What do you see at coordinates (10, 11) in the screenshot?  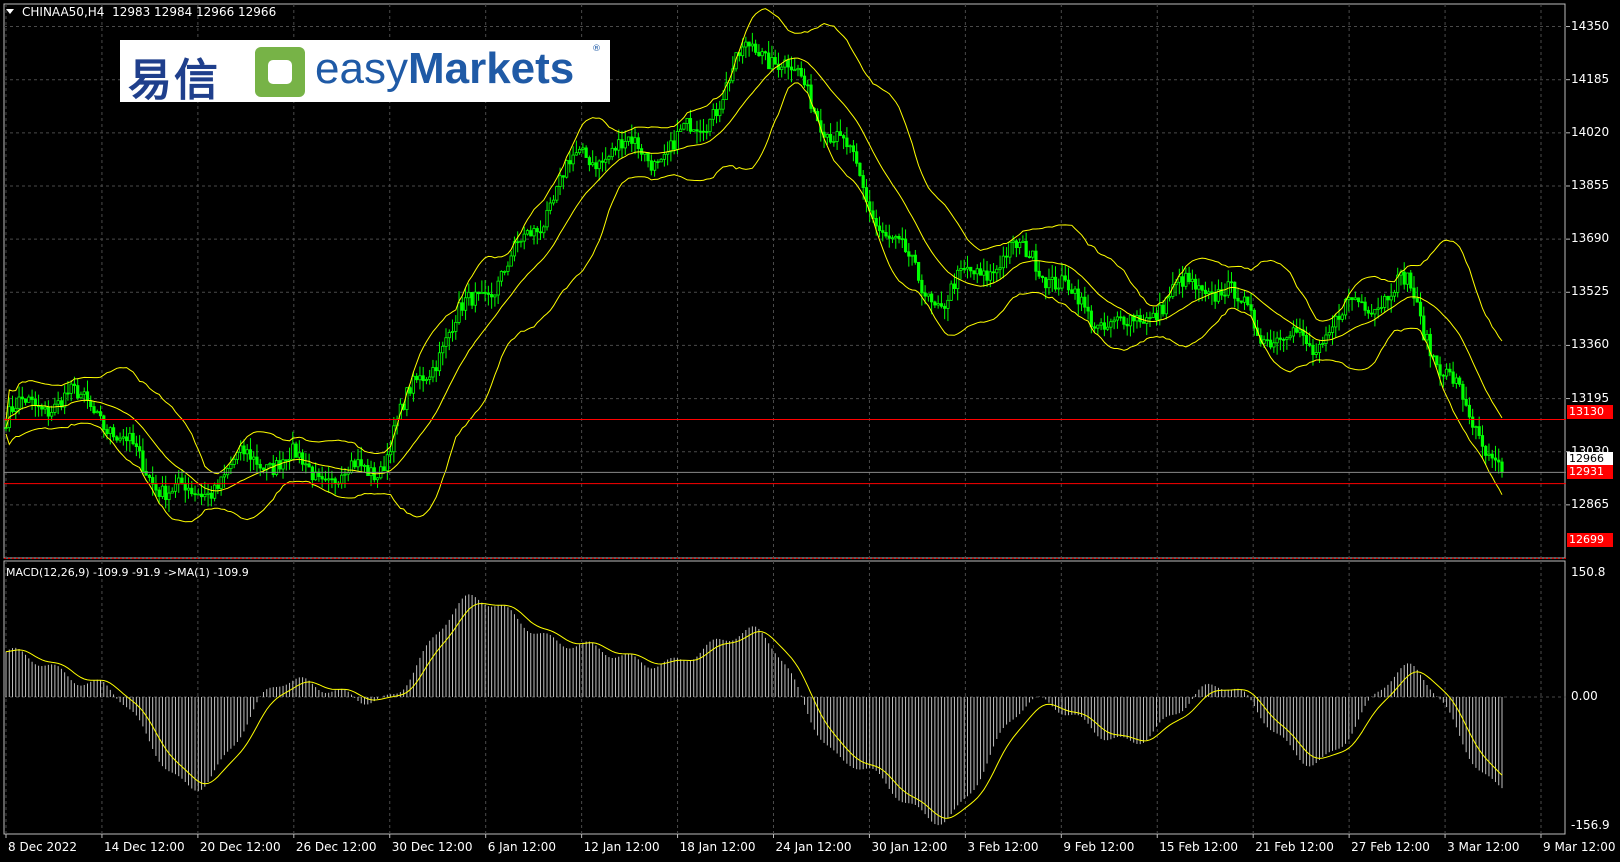 I see `dropdown-triangle-icon` at bounding box center [10, 11].